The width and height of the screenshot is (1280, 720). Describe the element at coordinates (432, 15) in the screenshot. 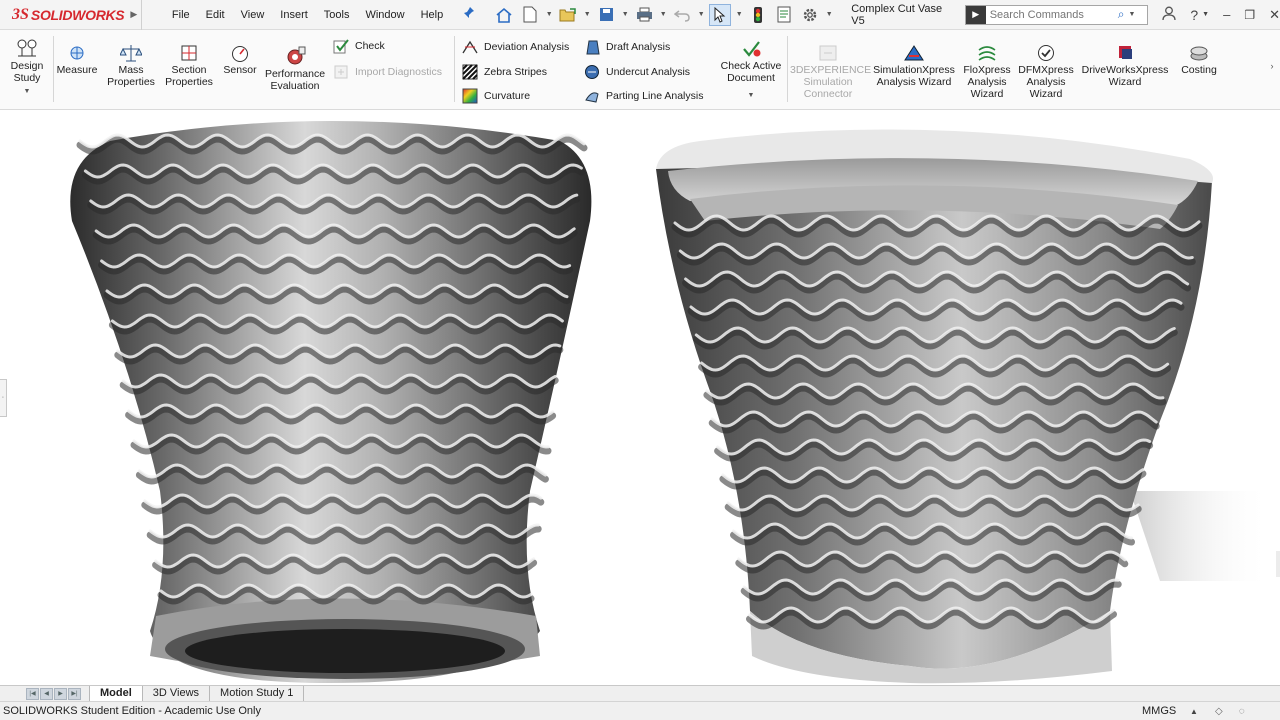

I see `menu-help: Help` at that location.